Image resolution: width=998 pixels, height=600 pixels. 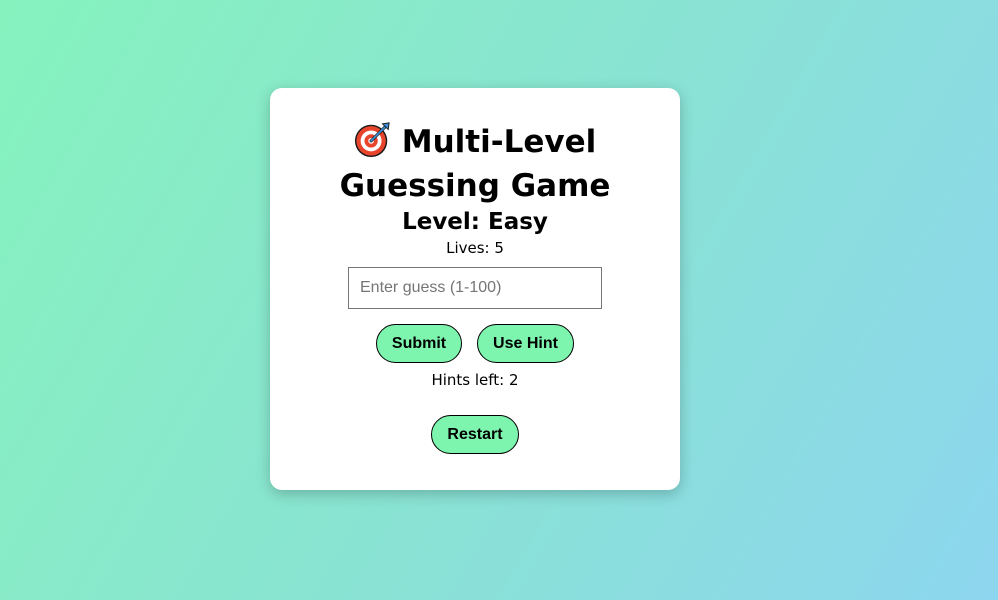 I want to click on title-text-line-1: Multi-Level, so click(x=499, y=142).